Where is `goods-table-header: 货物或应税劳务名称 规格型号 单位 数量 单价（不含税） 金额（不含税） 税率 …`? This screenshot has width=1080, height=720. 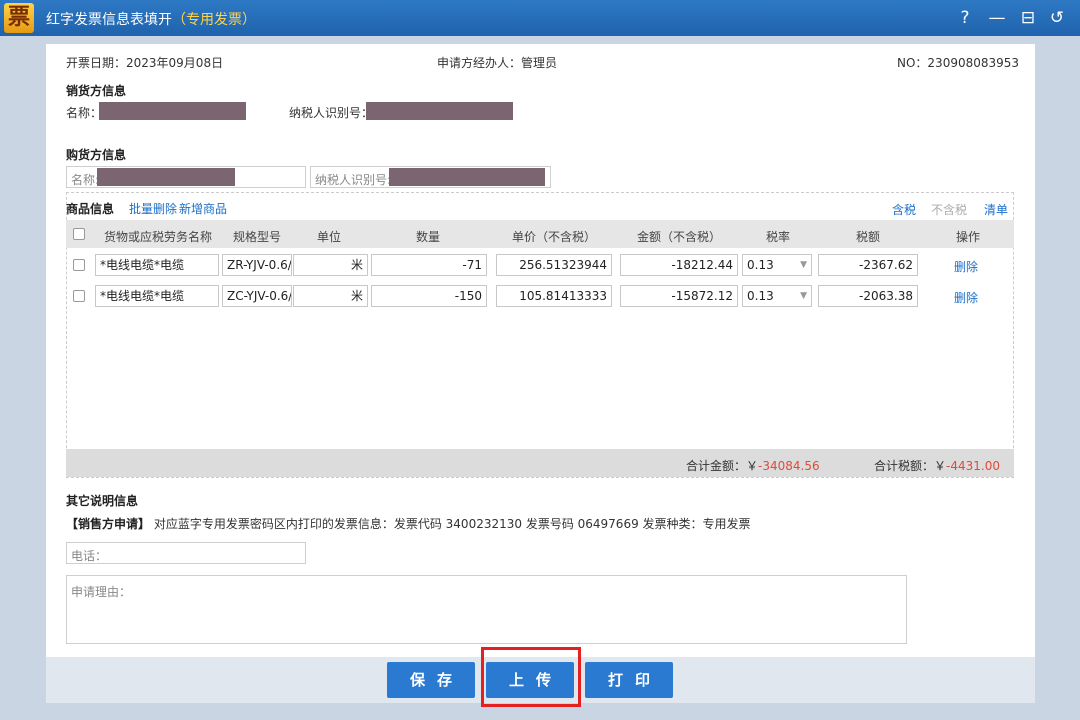 goods-table-header: 货物或应税劳务名称 规格型号 单位 数量 单价（不含税） 金额（不含税） 税率 … is located at coordinates (540, 234).